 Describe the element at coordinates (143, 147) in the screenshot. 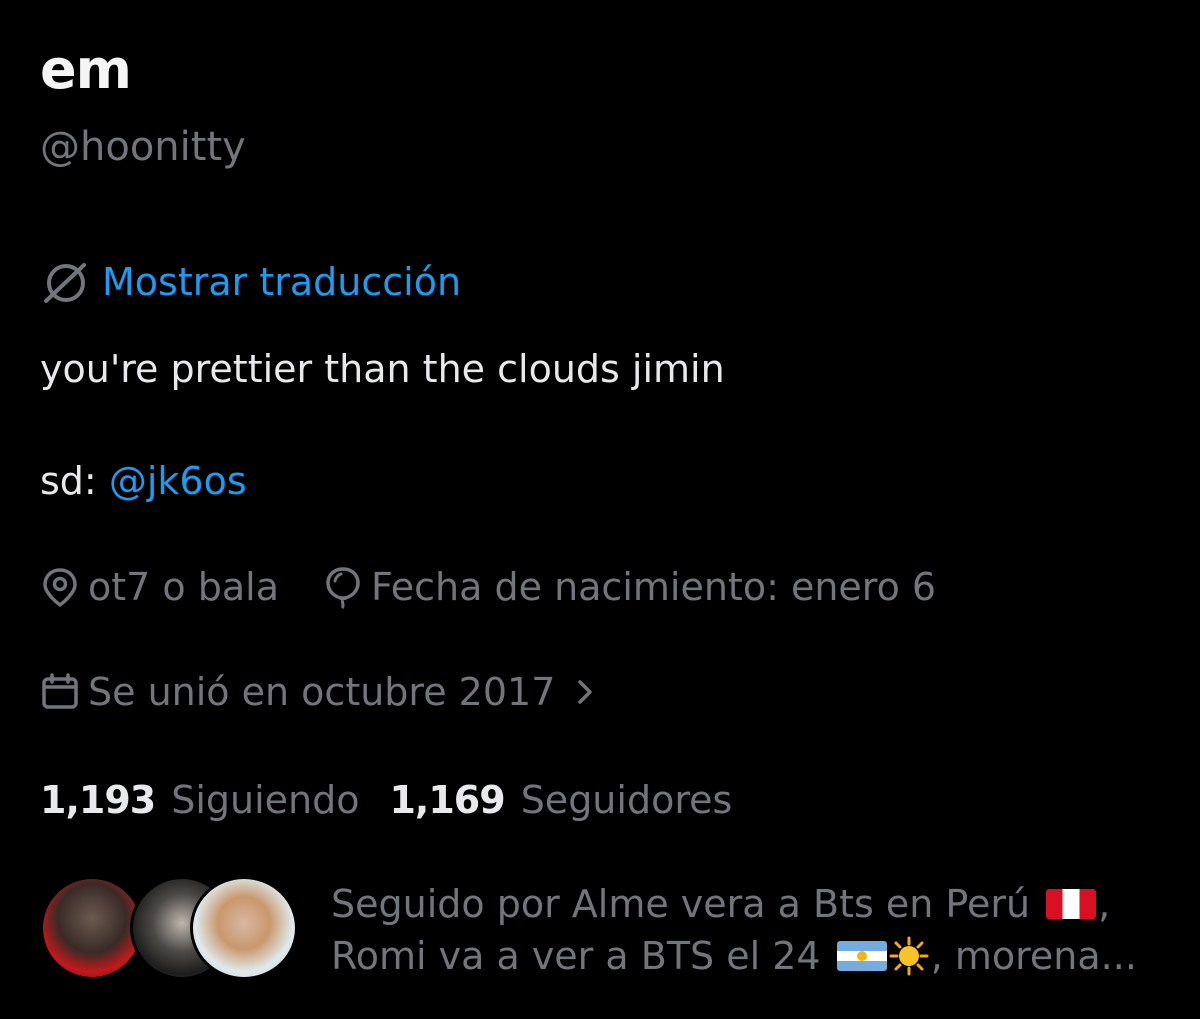

I see `profile-handle: @hoonitty` at that location.